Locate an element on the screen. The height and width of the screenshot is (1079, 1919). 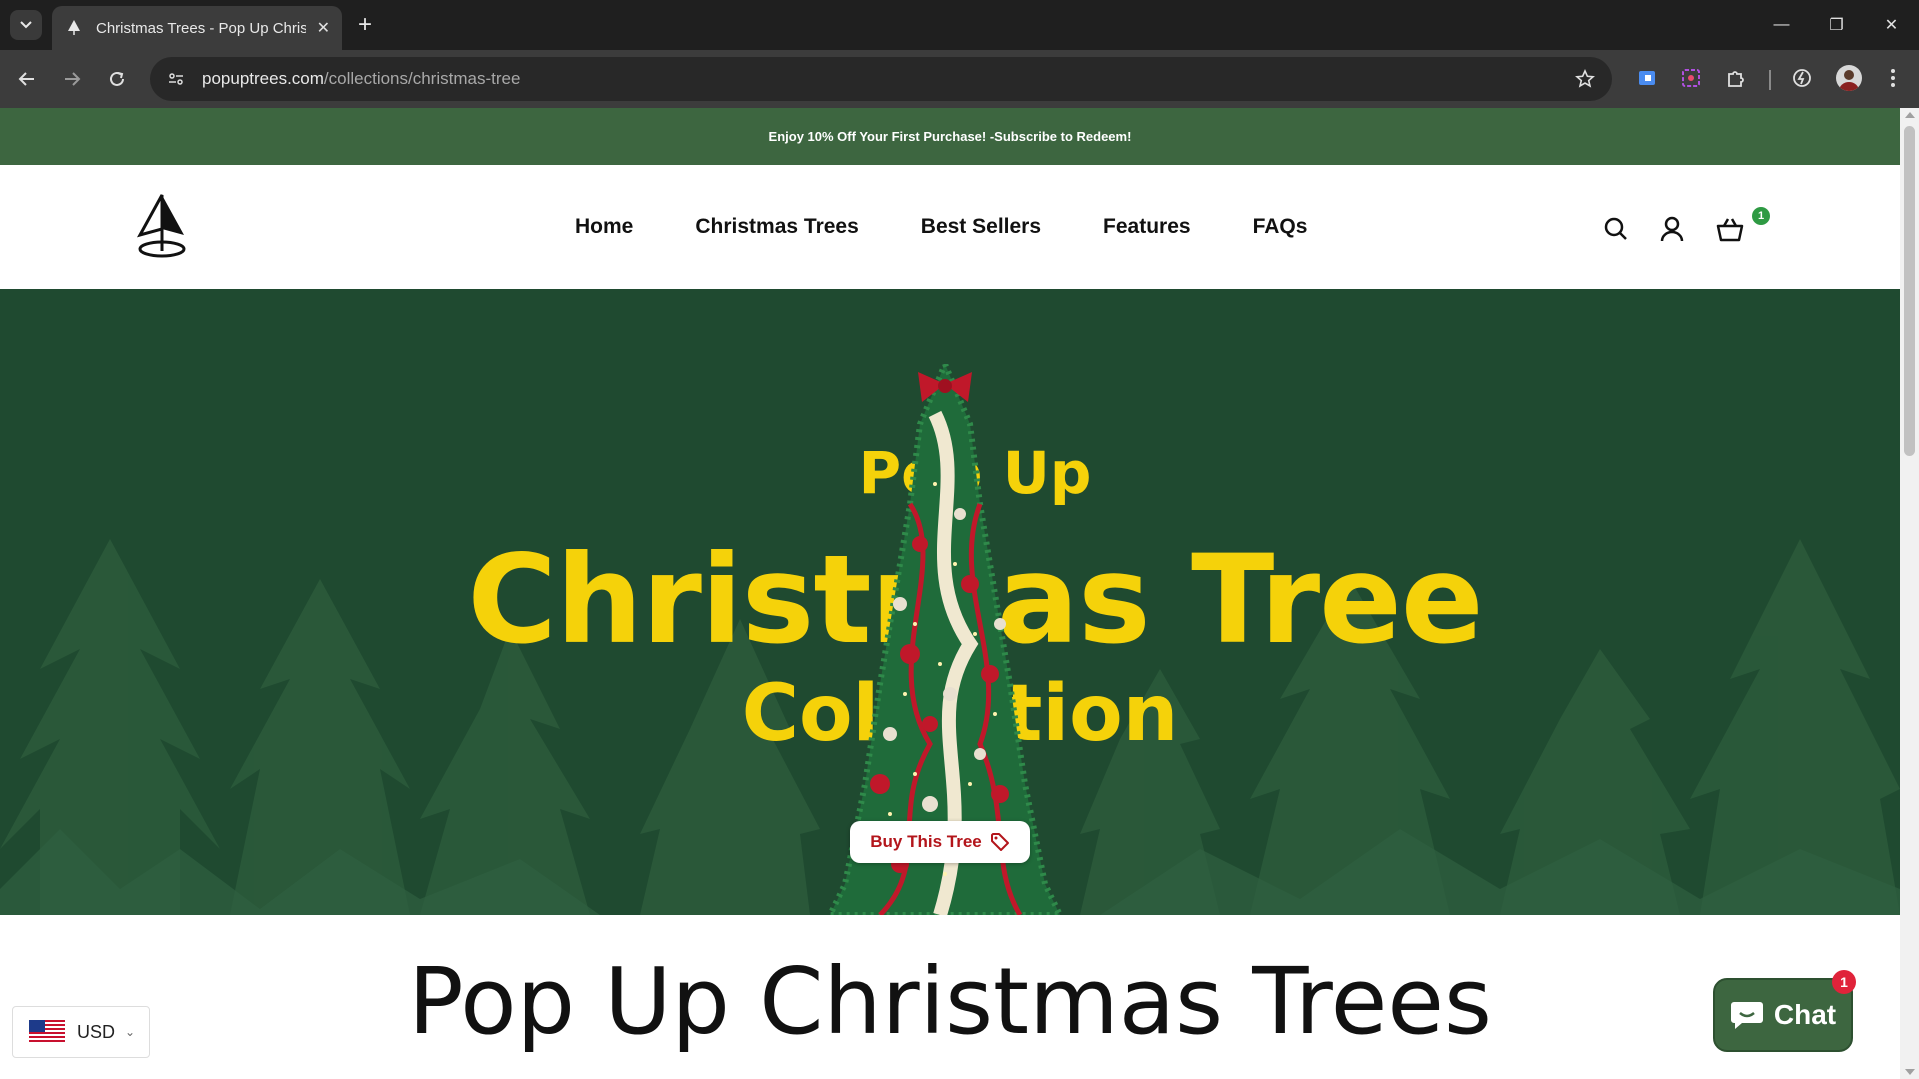
chevron-down-icon is located at coordinates (26, 25).